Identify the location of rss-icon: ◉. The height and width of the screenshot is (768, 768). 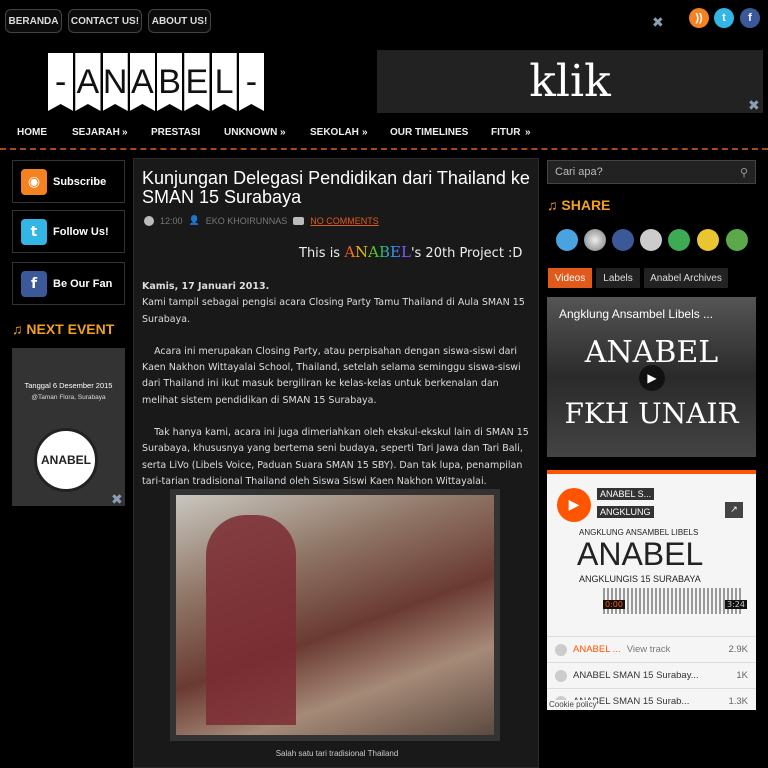
(34, 181).